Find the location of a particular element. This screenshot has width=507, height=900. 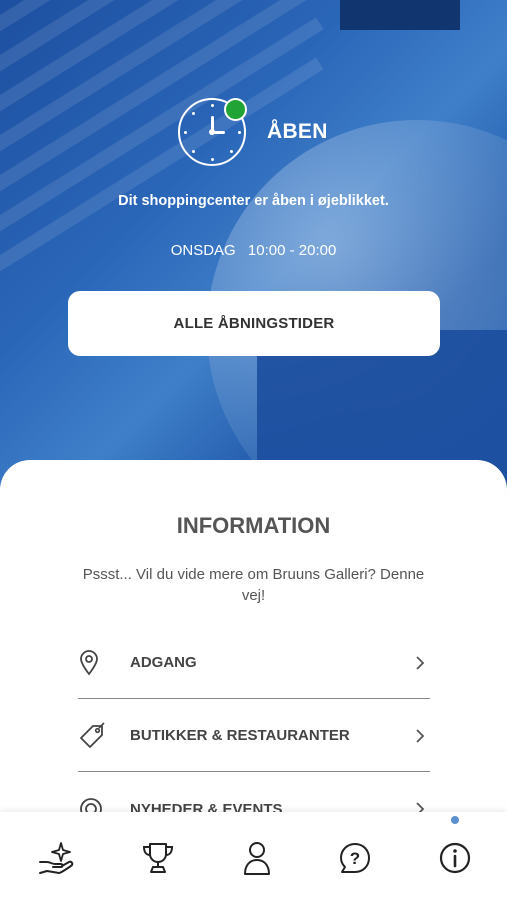

bottom-navigation: ? is located at coordinates (253, 856).